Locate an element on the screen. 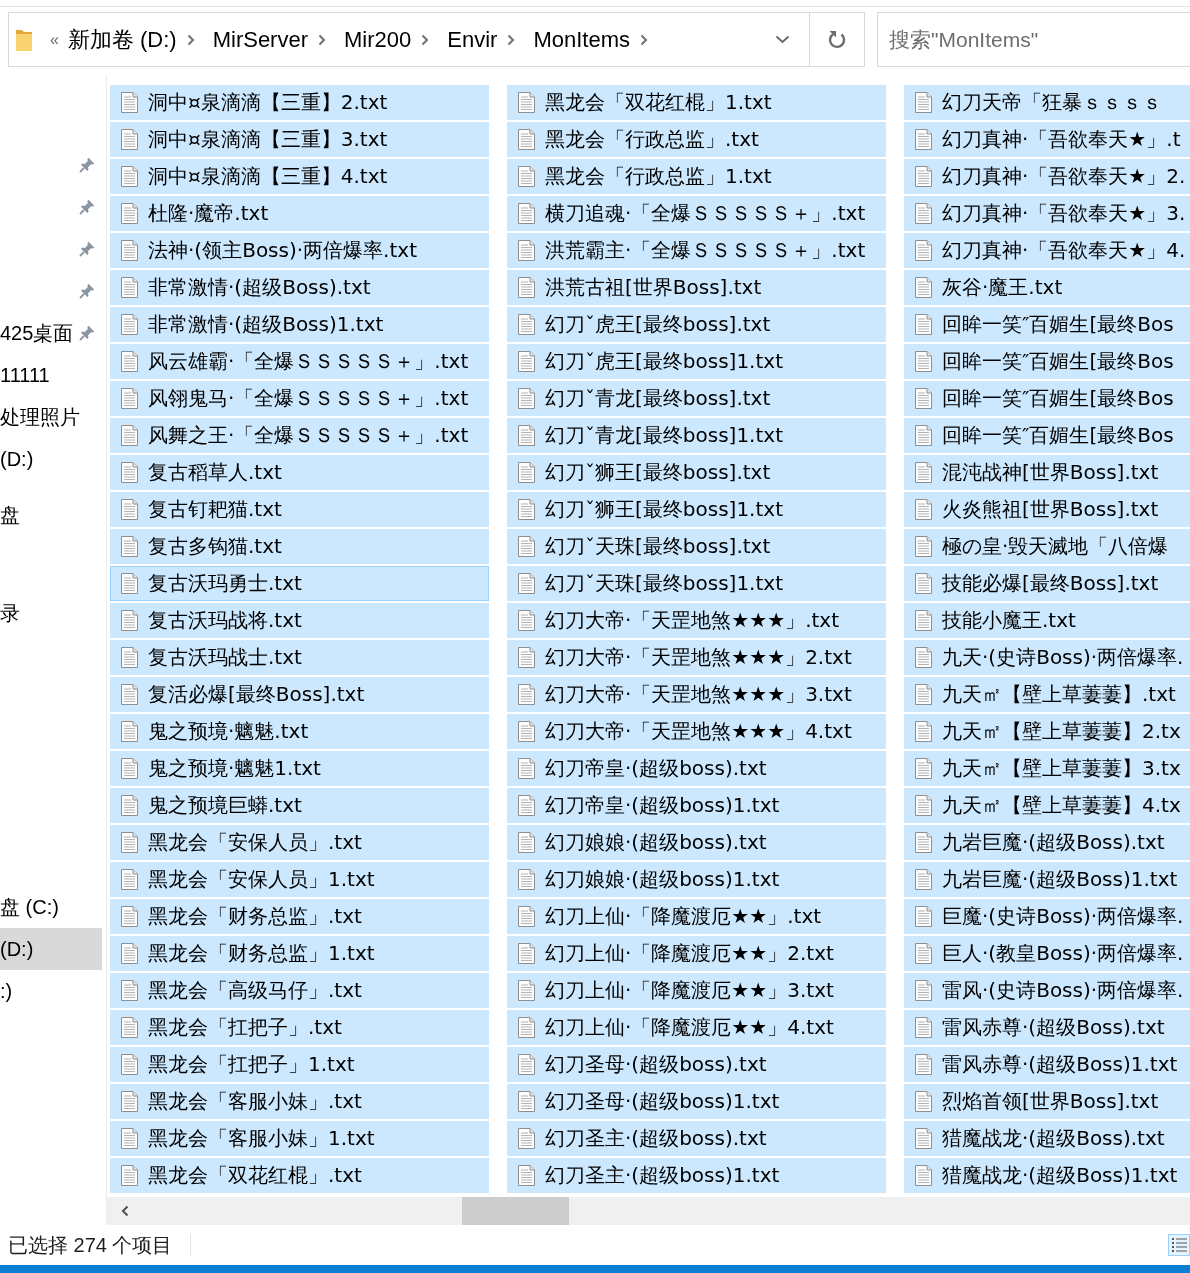 The width and height of the screenshot is (1190, 1273). nav-item: 11111 is located at coordinates (25, 375).